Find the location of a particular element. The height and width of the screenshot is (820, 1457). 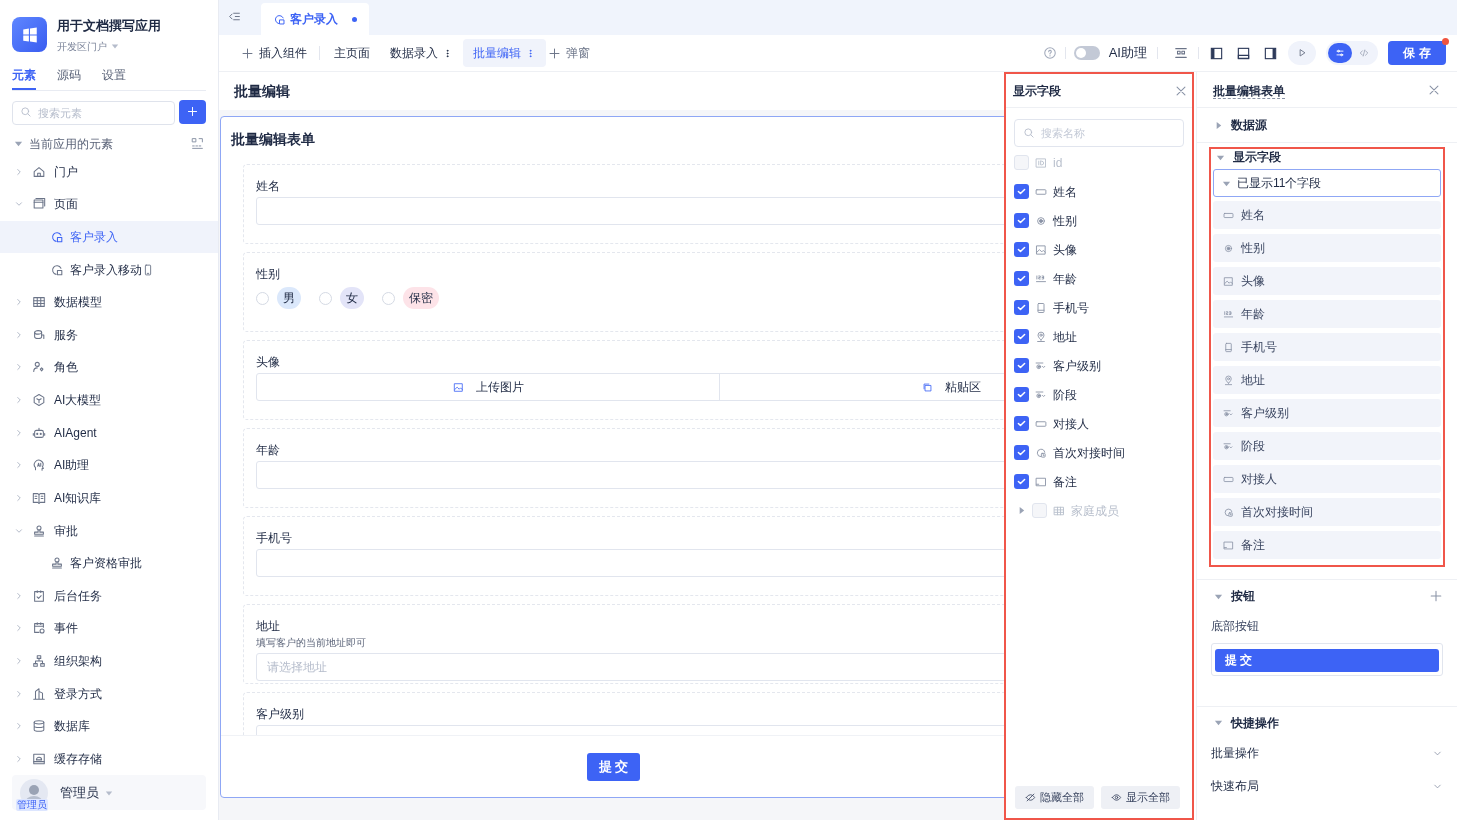

search-field: 搜索名称 is located at coordinates (1099, 133).